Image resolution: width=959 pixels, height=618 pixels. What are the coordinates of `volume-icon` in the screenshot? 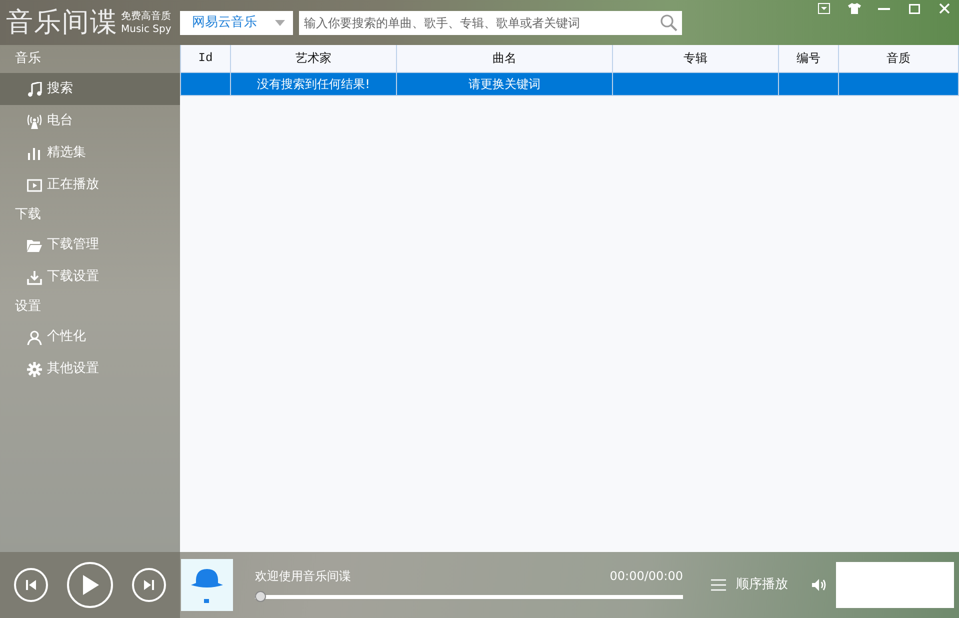 It's located at (819, 585).